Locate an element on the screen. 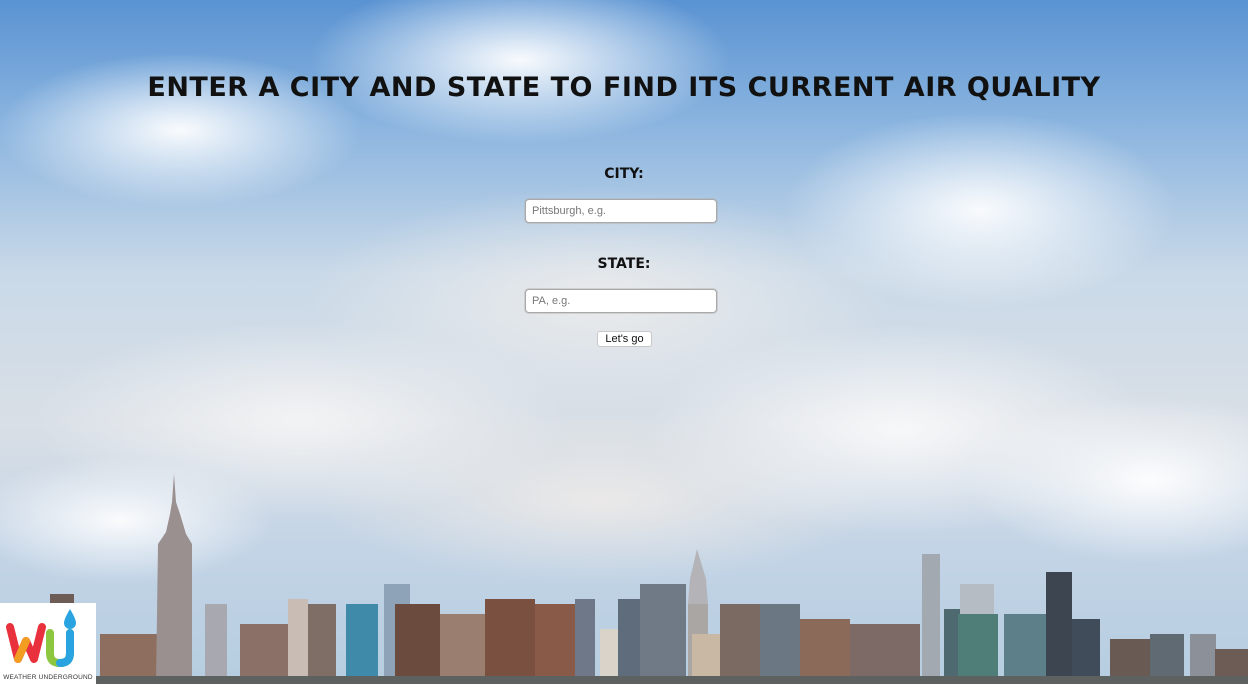  weather-underground-logo: WEATHER UNDERGROUND is located at coordinates (48, 643).